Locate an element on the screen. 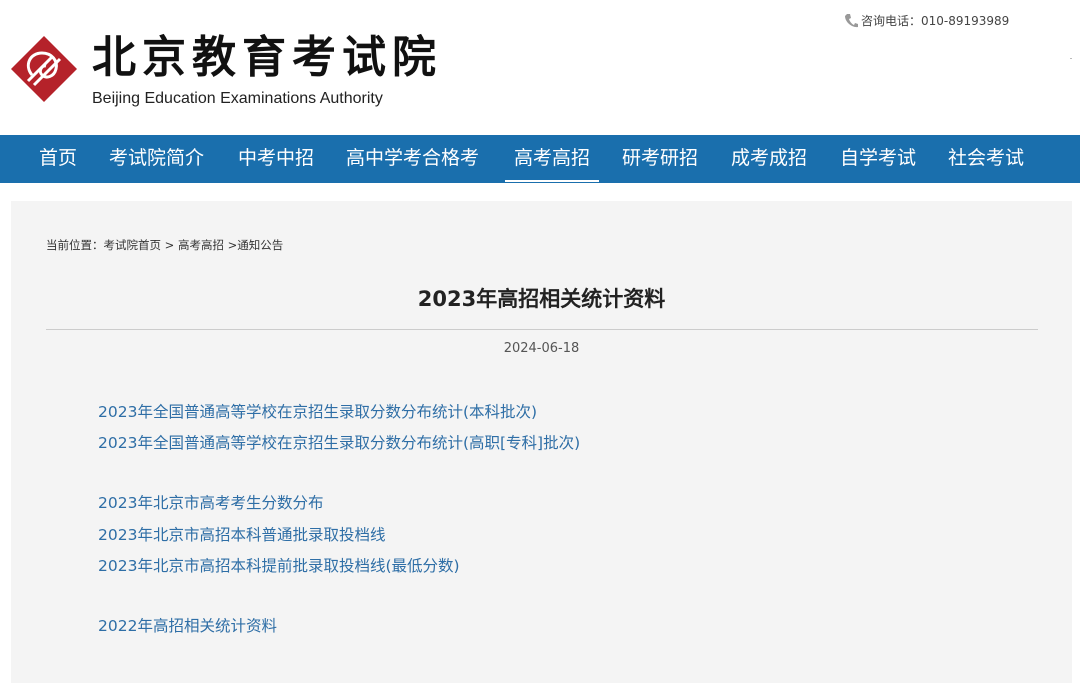 The height and width of the screenshot is (699, 1080). nav-item-about: 考试院简介 is located at coordinates (156, 159).